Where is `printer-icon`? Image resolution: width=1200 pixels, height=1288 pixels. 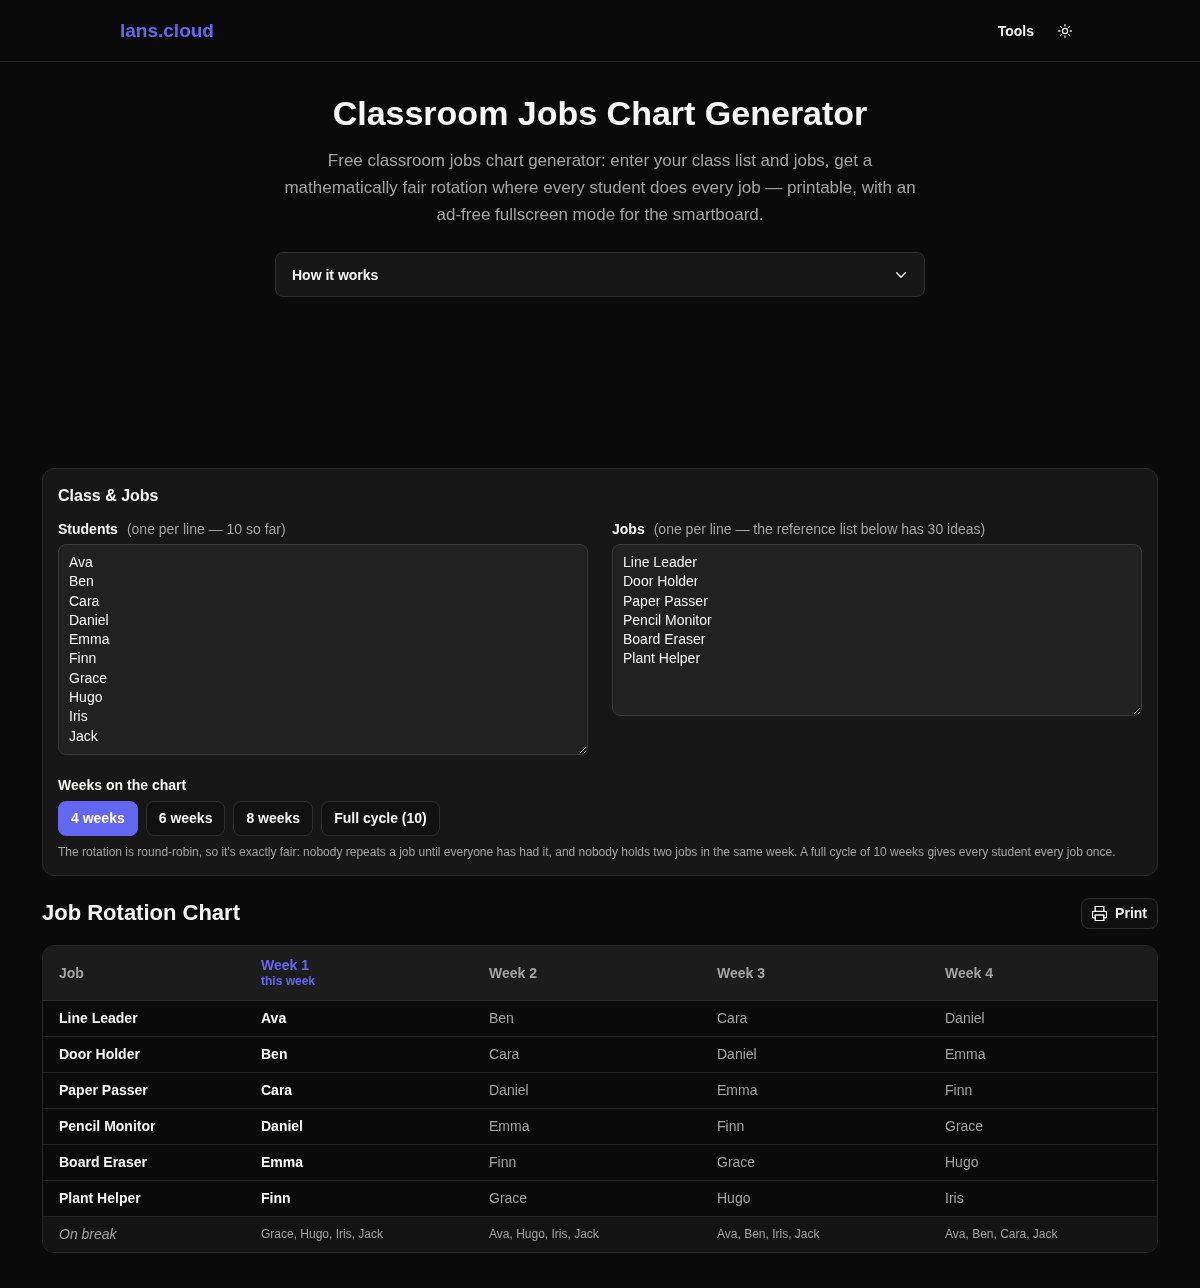
printer-icon is located at coordinates (1100, 913).